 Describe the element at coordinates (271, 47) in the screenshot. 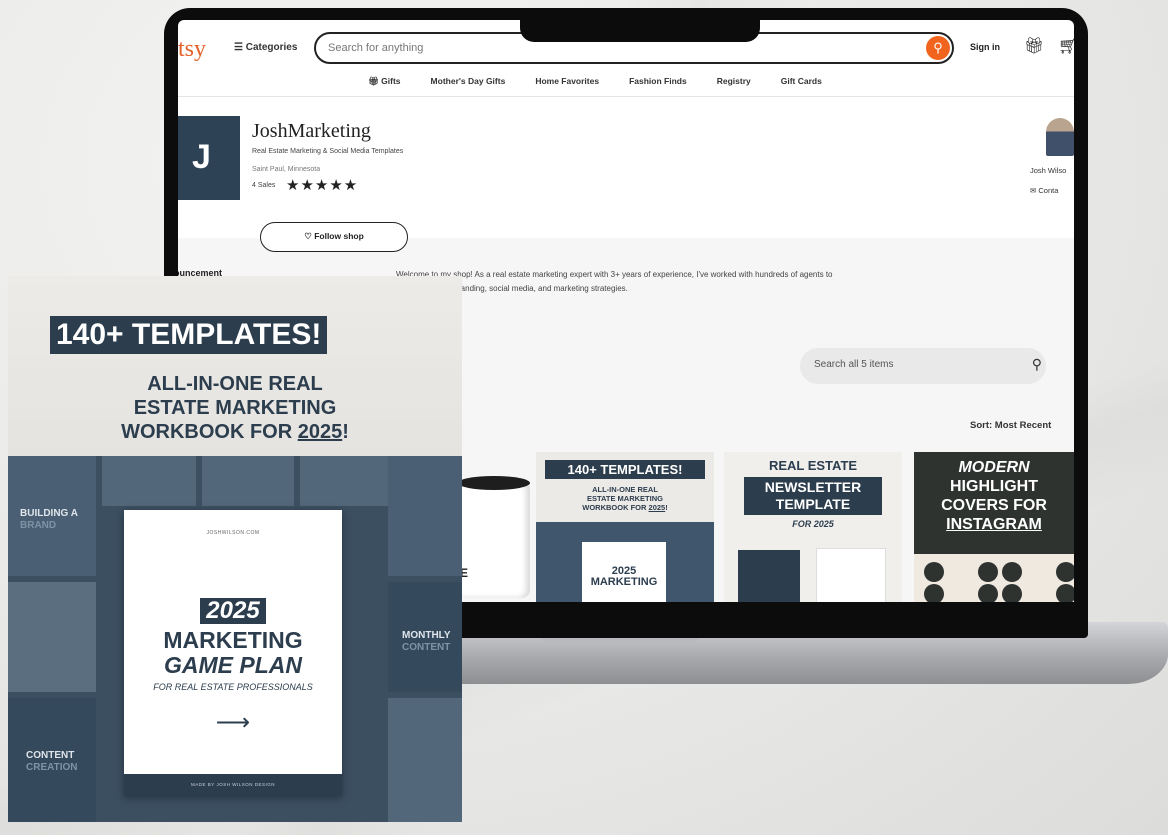

I see `categories-label: Categories` at that location.